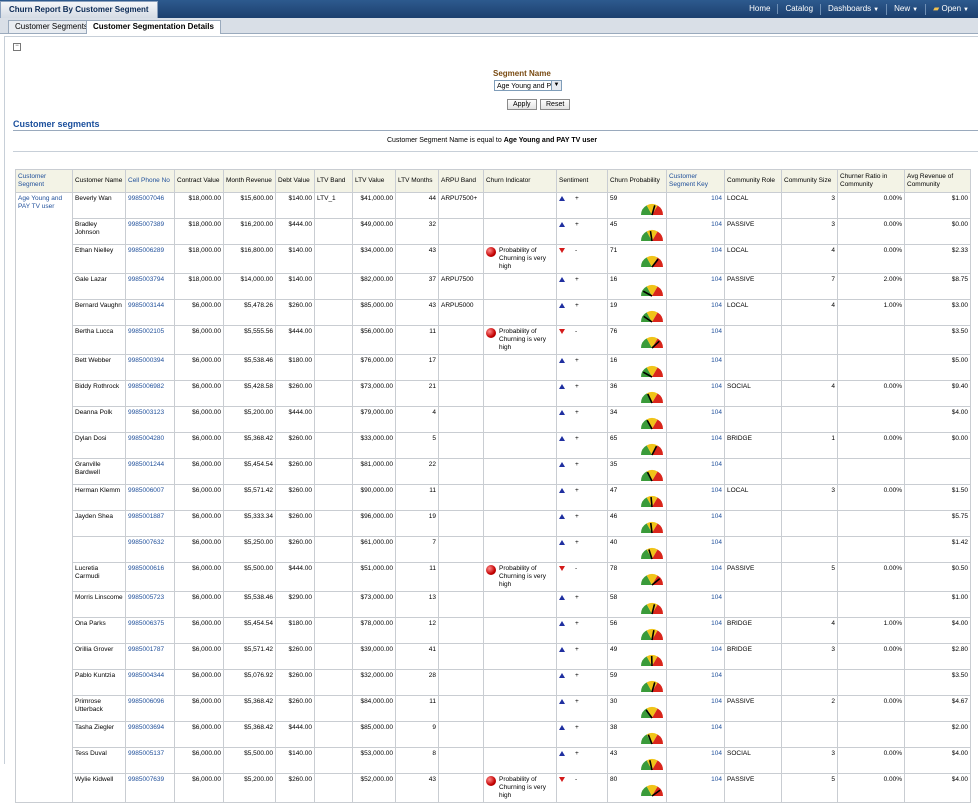 The width and height of the screenshot is (978, 803). What do you see at coordinates (150, 259) in the screenshot?
I see `cell-phone-link: 9985006289` at bounding box center [150, 259].